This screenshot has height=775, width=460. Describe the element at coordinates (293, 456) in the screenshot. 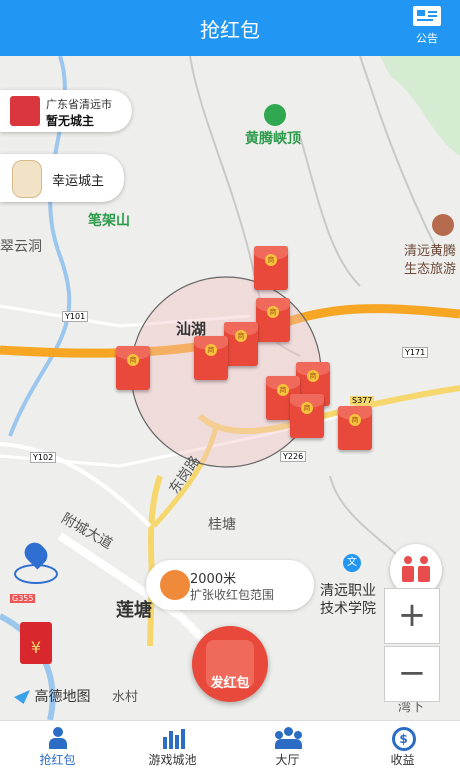

I see `road-sign: Y226` at that location.